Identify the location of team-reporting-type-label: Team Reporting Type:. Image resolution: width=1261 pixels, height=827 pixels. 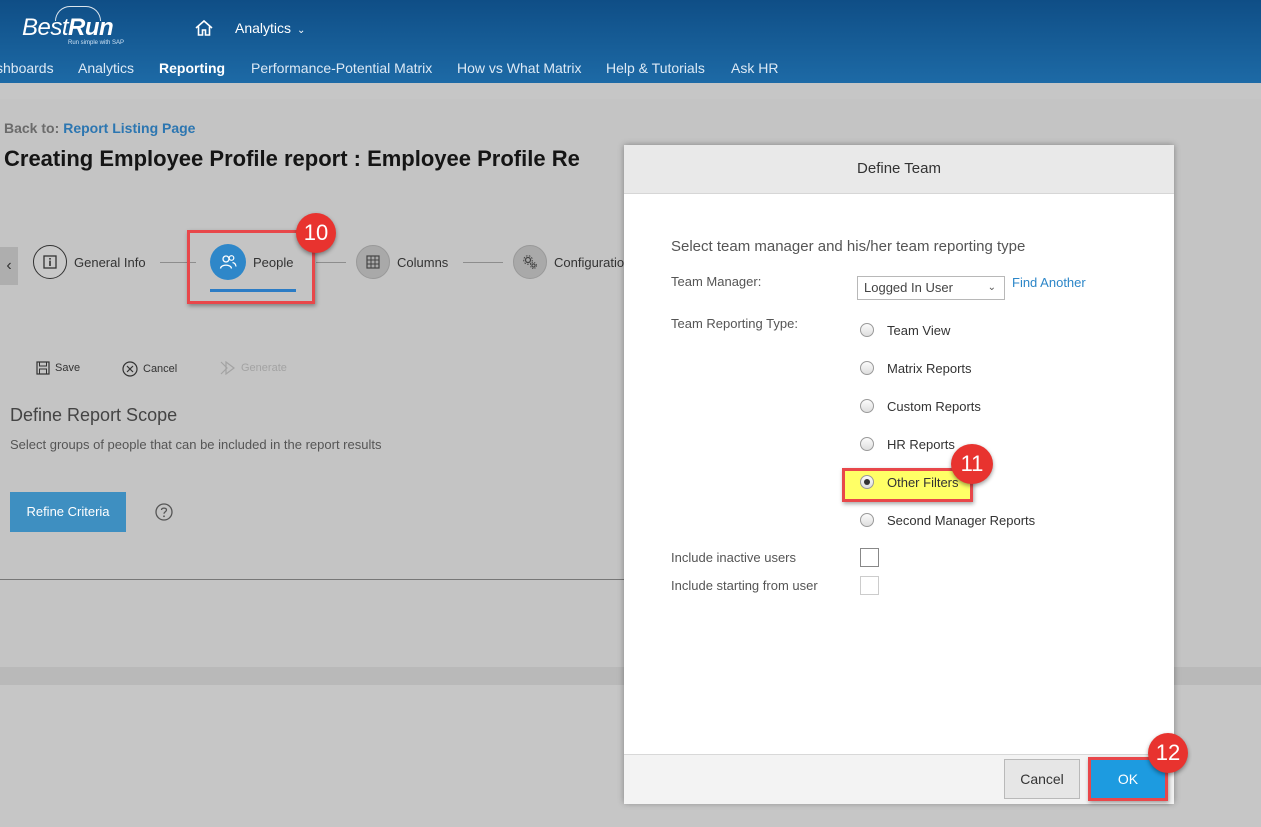
(734, 323).